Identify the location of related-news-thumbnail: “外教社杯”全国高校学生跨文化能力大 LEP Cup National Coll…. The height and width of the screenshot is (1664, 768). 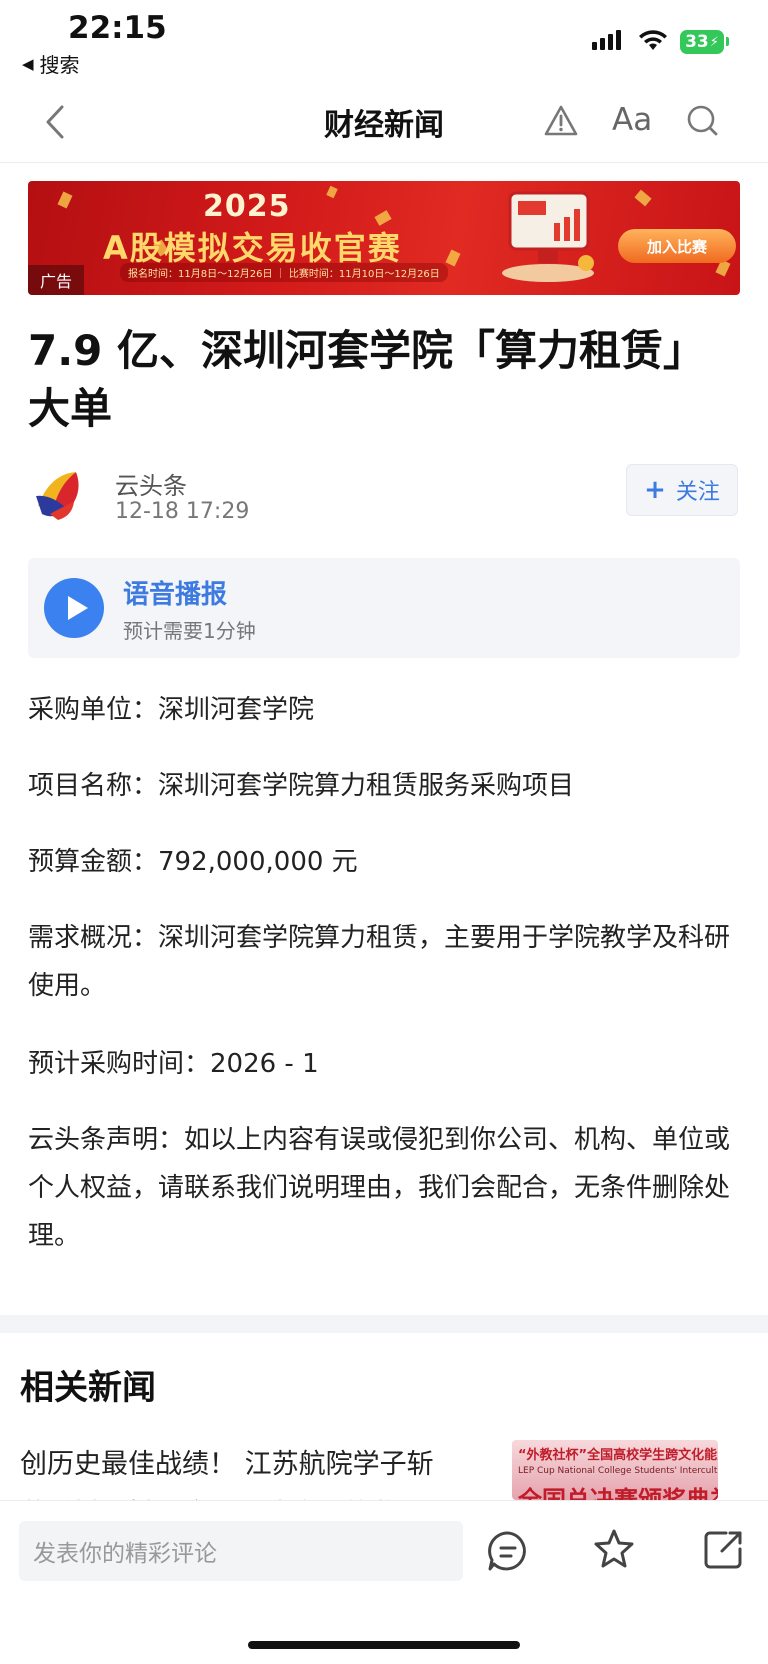
(615, 1470).